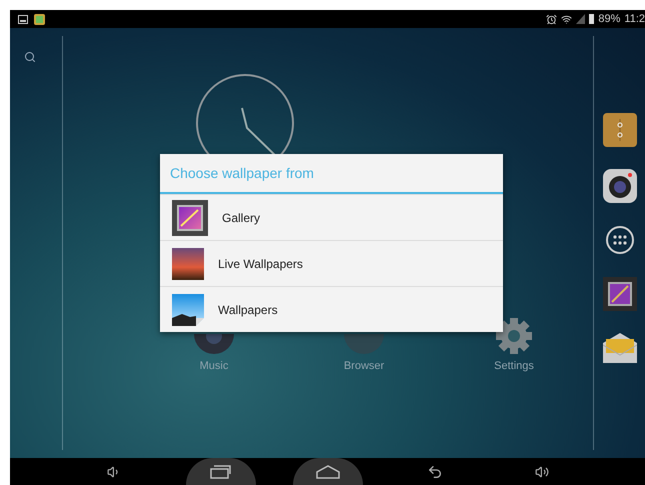  I want to click on battery-icon, so click(591, 19).